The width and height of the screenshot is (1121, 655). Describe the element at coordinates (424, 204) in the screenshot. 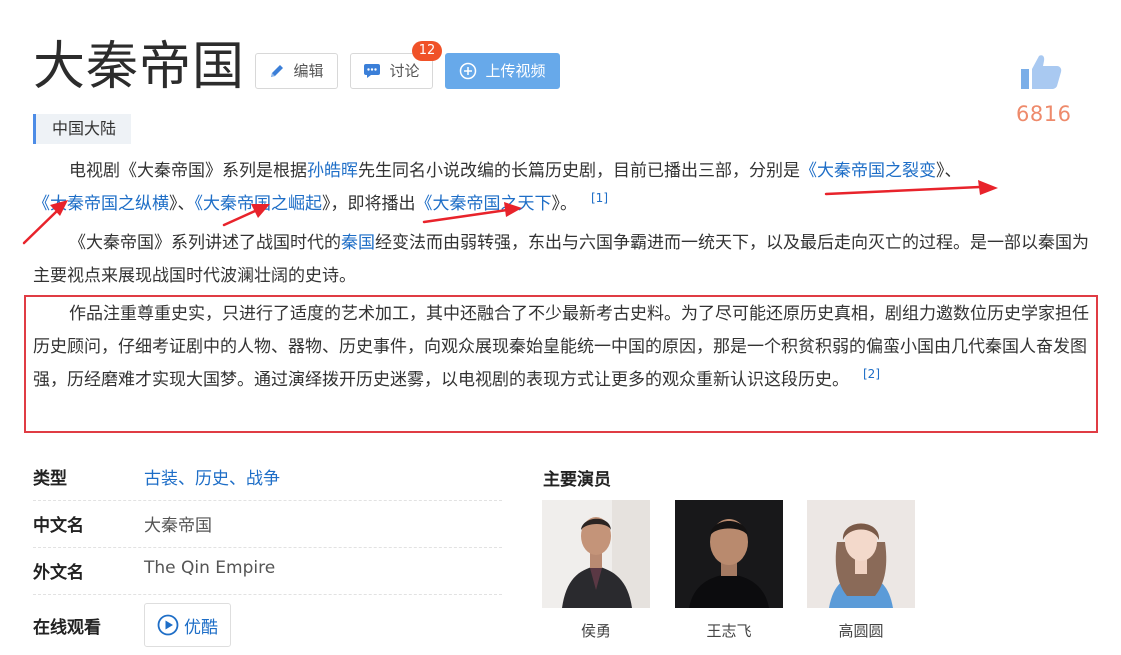

I see `season-link-tianxia-open: 《` at that location.